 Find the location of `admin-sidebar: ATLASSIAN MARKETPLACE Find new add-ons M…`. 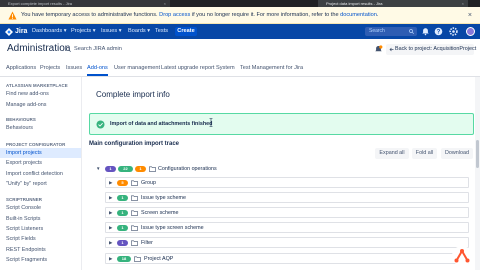

admin-sidebar: ATLASSIAN MARKETPLACE Find new add-ons M… is located at coordinates (41, 173).